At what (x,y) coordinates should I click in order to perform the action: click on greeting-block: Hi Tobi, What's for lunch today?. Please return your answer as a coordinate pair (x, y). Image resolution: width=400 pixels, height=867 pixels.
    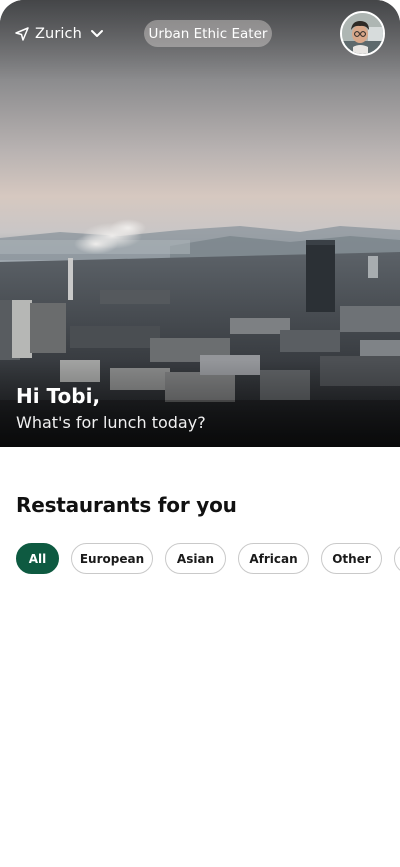
    Looking at the image, I should click on (111, 409).